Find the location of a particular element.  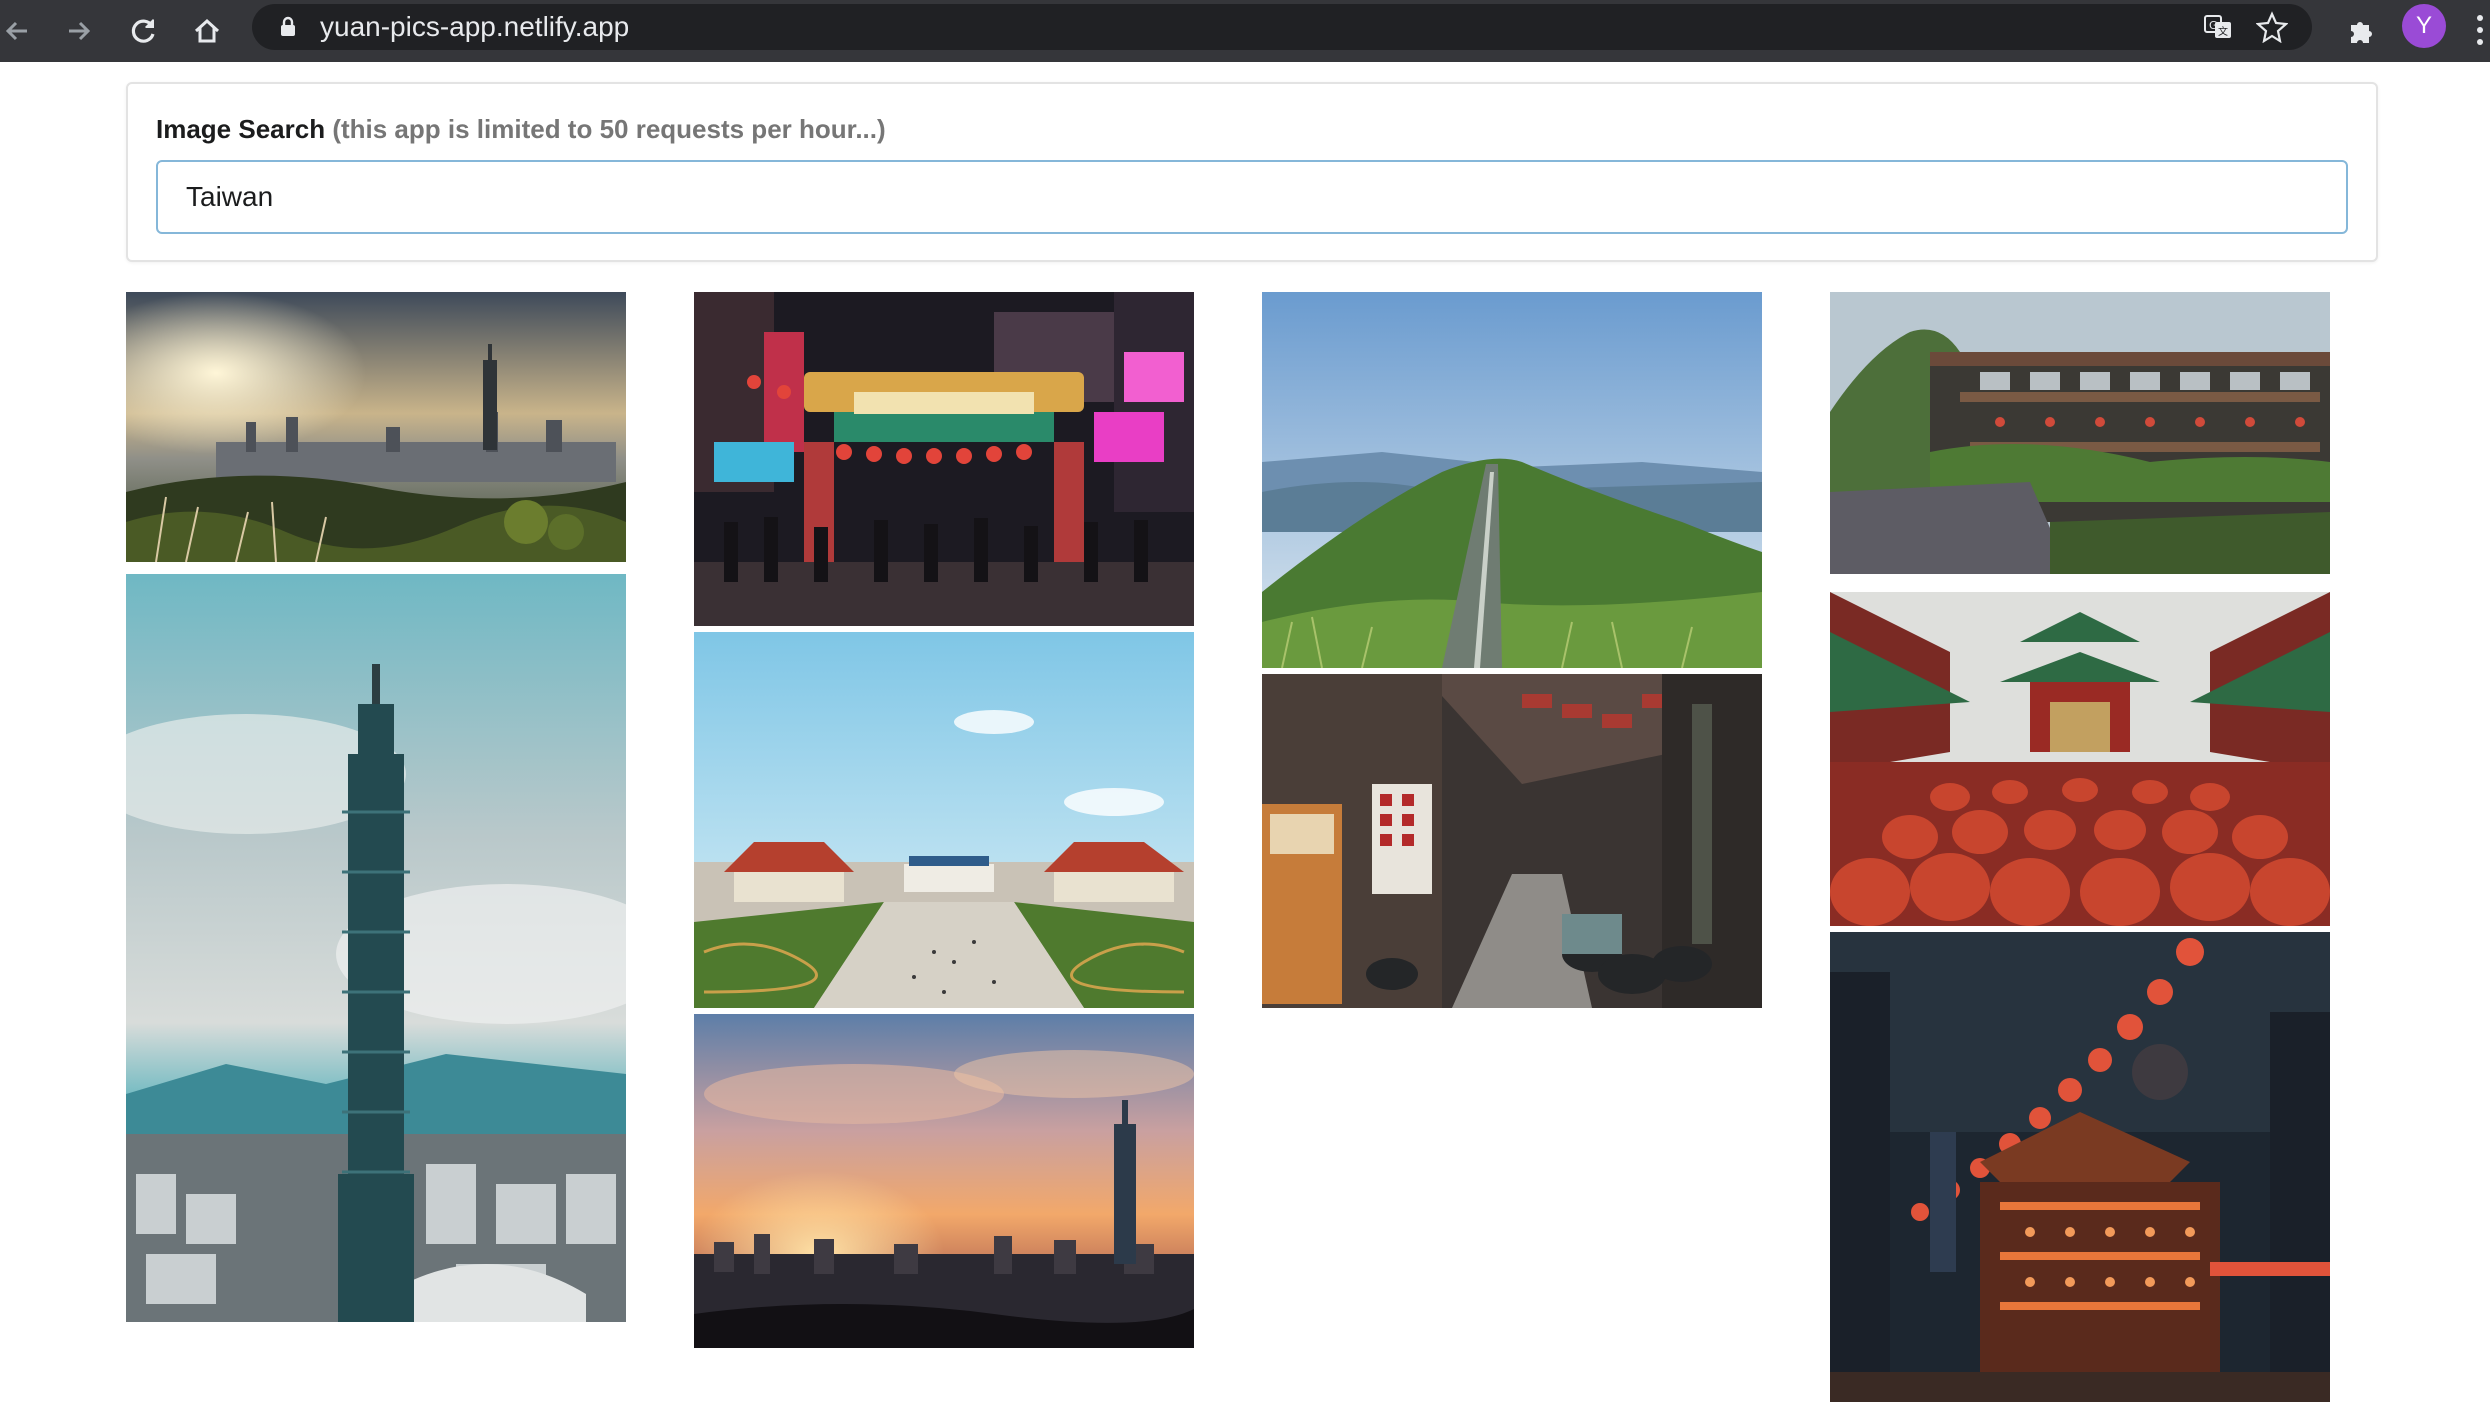

svg-text: G is located at coordinates (2213, 25).